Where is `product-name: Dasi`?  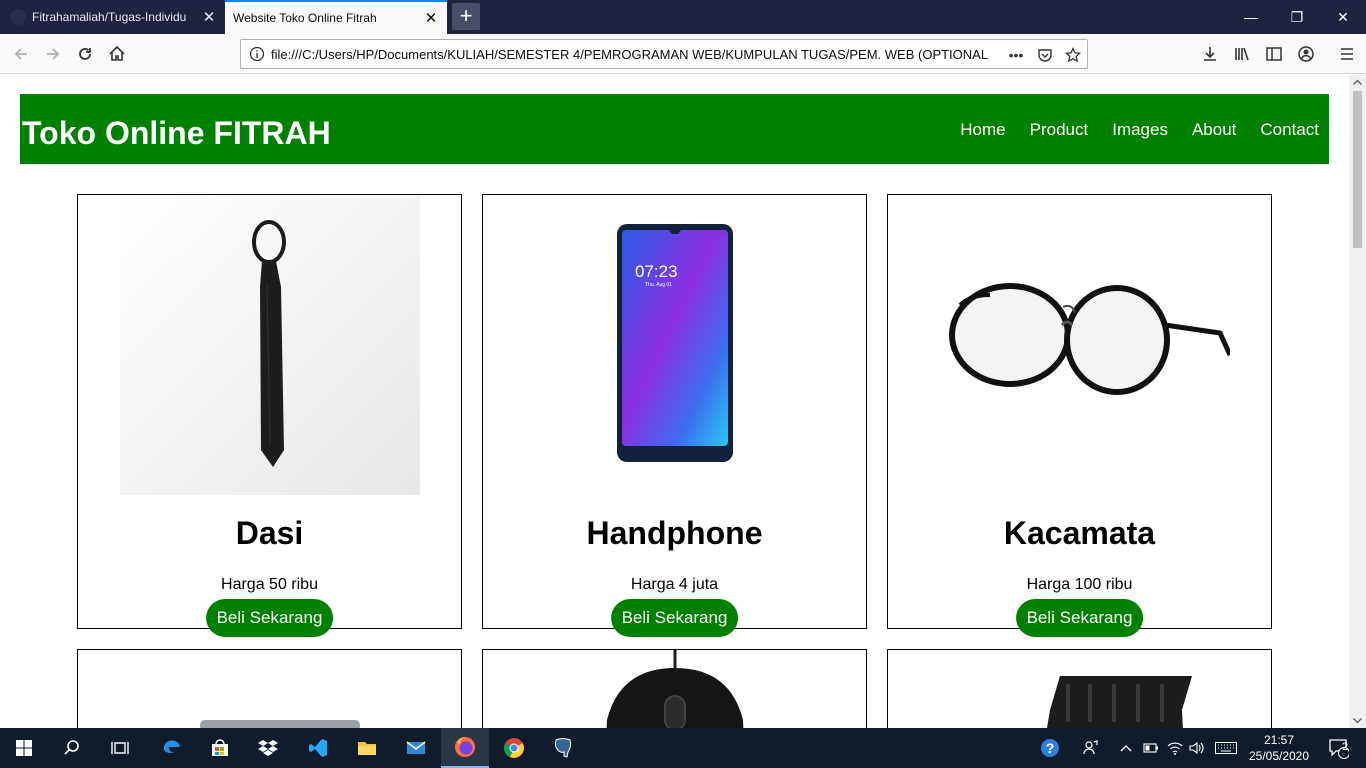 product-name: Dasi is located at coordinates (269, 533).